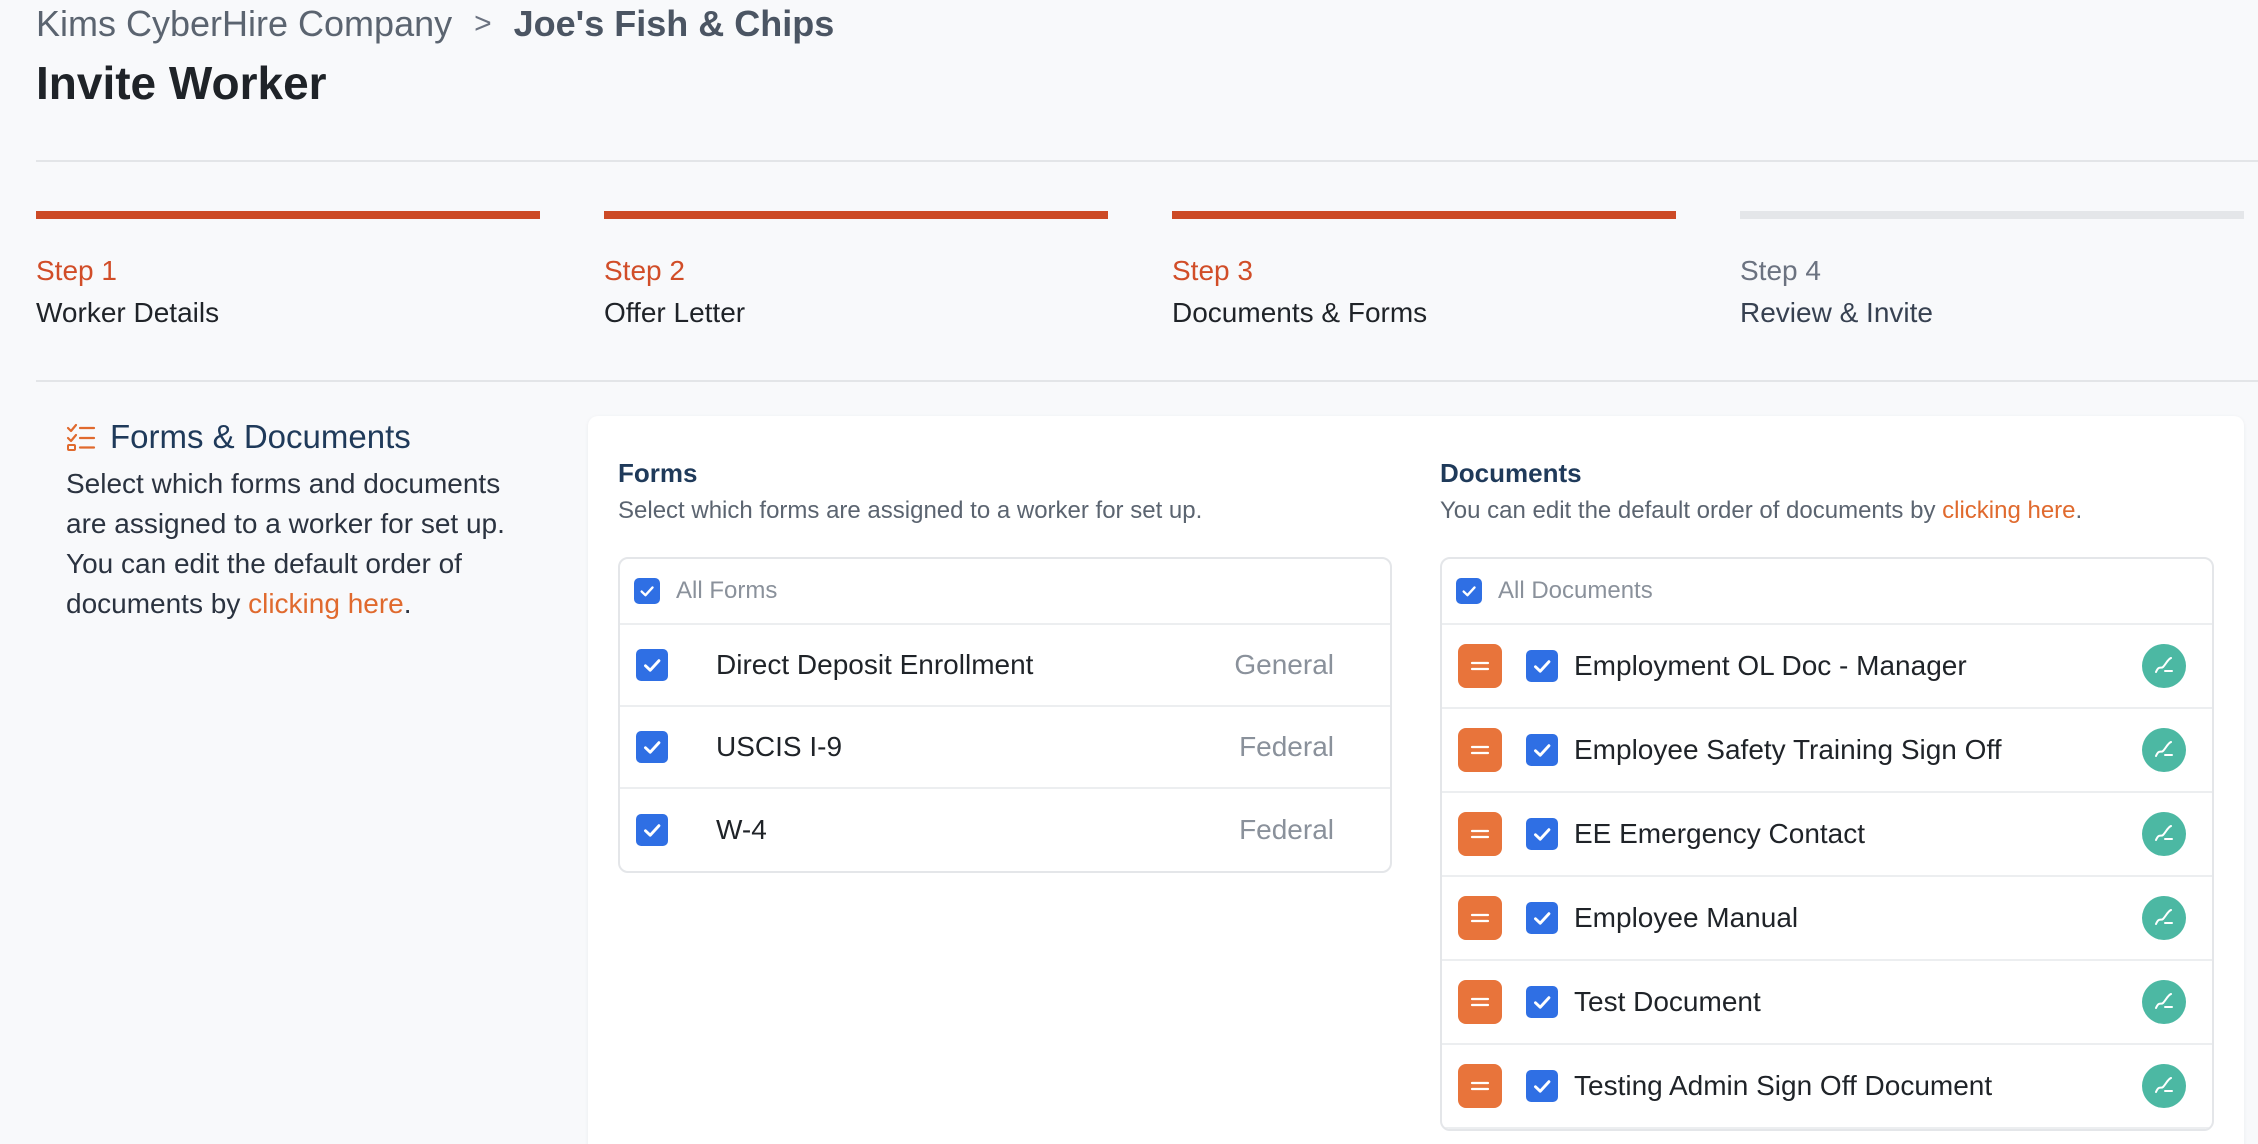 Image resolution: width=2258 pixels, height=1144 pixels. What do you see at coordinates (727, 590) in the screenshot?
I see `all-forms-label: All Forms` at bounding box center [727, 590].